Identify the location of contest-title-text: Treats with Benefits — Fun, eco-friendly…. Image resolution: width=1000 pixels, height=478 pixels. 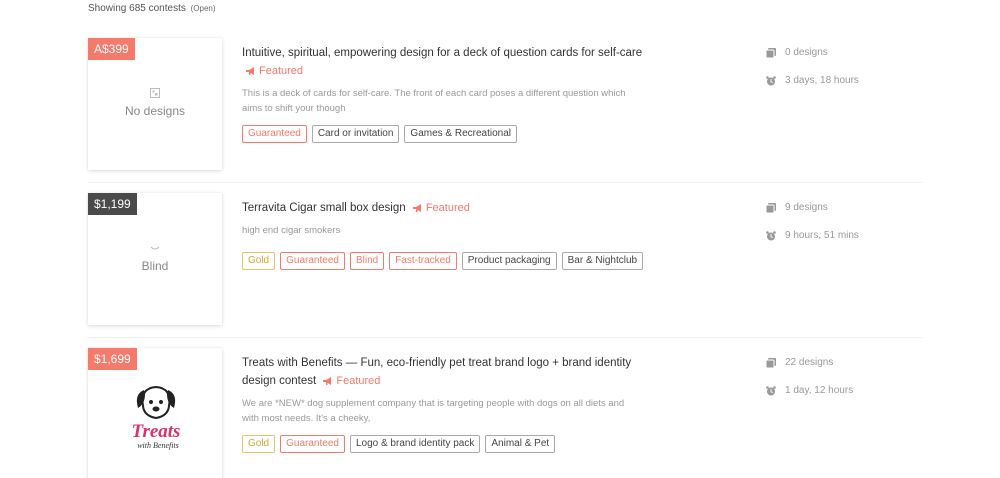
(436, 372).